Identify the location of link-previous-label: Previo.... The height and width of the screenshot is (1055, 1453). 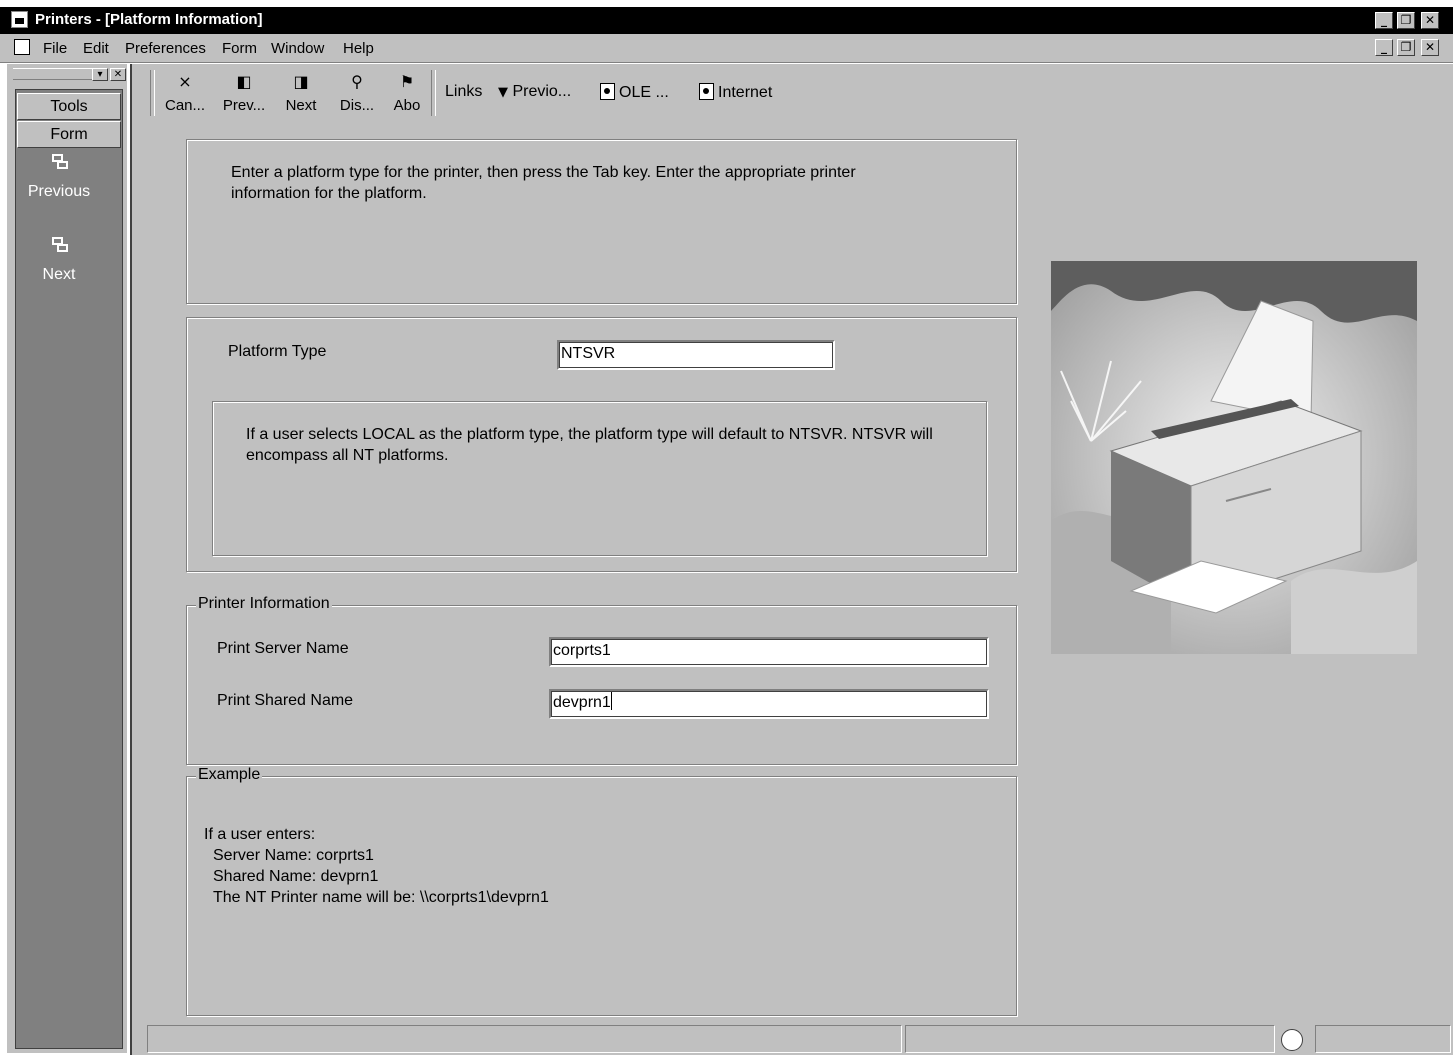
(542, 91).